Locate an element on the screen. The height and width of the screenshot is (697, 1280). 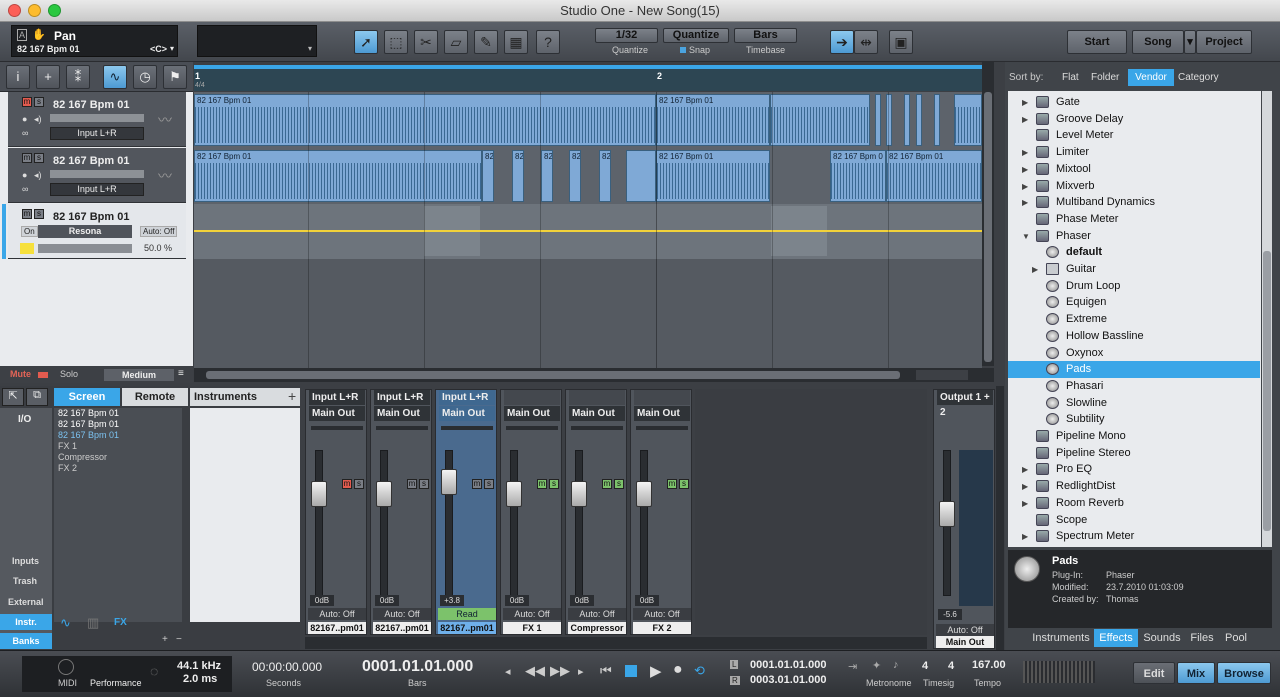
browser-item: Oxynox is located at coordinates (1134, 353).